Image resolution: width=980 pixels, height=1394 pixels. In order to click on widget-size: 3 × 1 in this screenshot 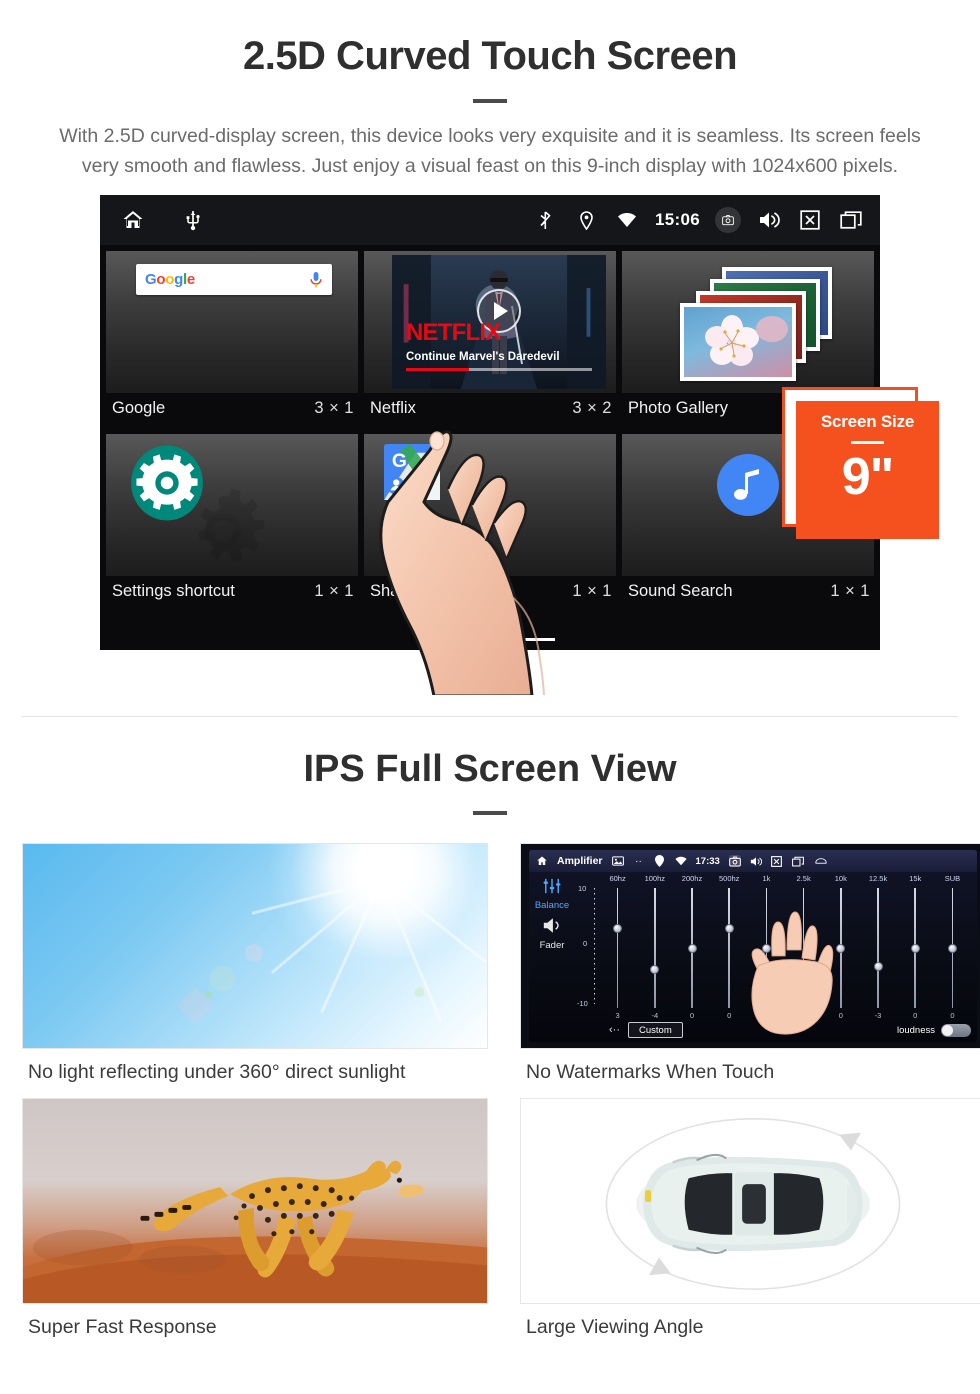, I will do `click(334, 408)`.